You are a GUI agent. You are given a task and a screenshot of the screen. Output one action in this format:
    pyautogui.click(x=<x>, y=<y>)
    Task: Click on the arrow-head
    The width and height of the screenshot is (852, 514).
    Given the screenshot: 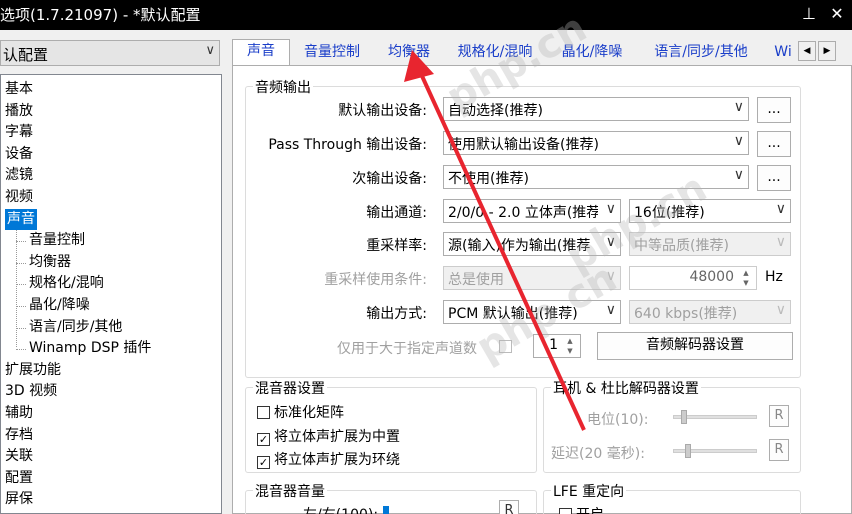 What is the action you would take?
    pyautogui.click(x=419, y=66)
    